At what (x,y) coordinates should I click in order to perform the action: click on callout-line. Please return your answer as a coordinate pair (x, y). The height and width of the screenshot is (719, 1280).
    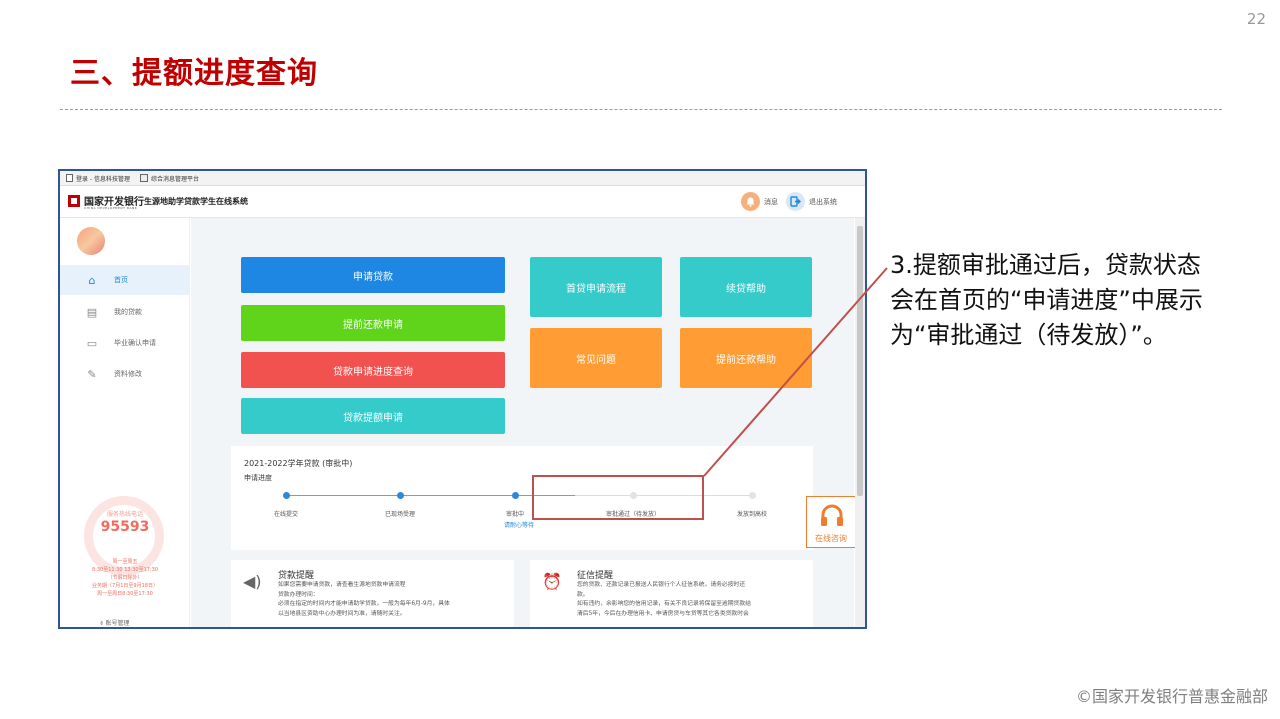
    Looking at the image, I should click on (795, 372).